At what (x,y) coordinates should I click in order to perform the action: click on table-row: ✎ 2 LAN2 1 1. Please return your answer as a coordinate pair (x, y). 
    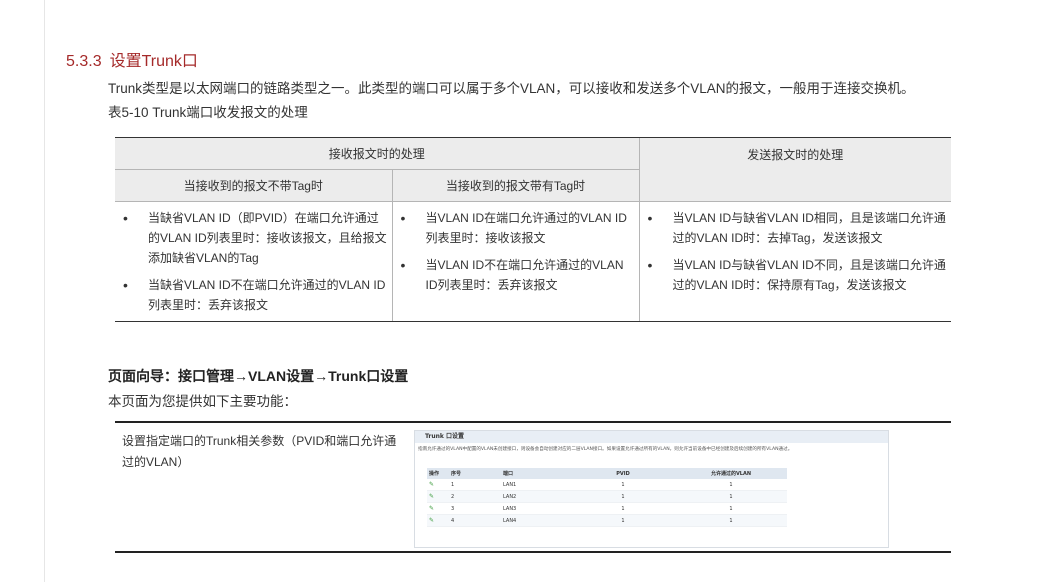
    Looking at the image, I should click on (607, 496).